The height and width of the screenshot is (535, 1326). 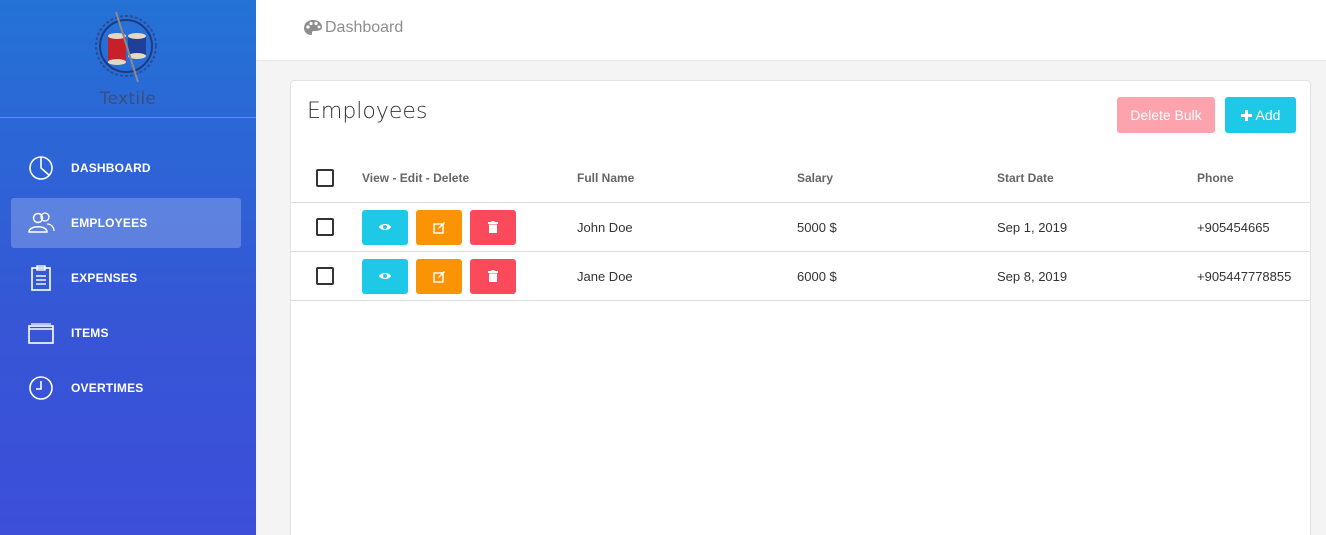 I want to click on cell-salary: 6000 $, so click(x=817, y=276).